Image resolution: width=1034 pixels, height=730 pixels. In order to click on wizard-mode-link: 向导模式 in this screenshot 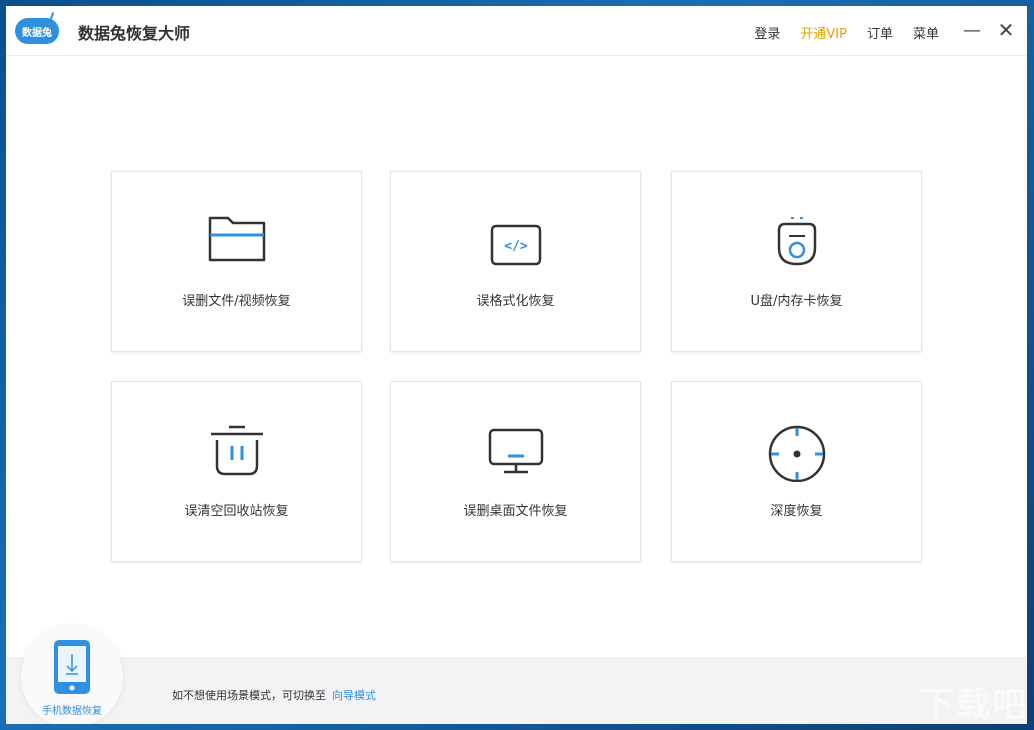, I will do `click(354, 695)`.